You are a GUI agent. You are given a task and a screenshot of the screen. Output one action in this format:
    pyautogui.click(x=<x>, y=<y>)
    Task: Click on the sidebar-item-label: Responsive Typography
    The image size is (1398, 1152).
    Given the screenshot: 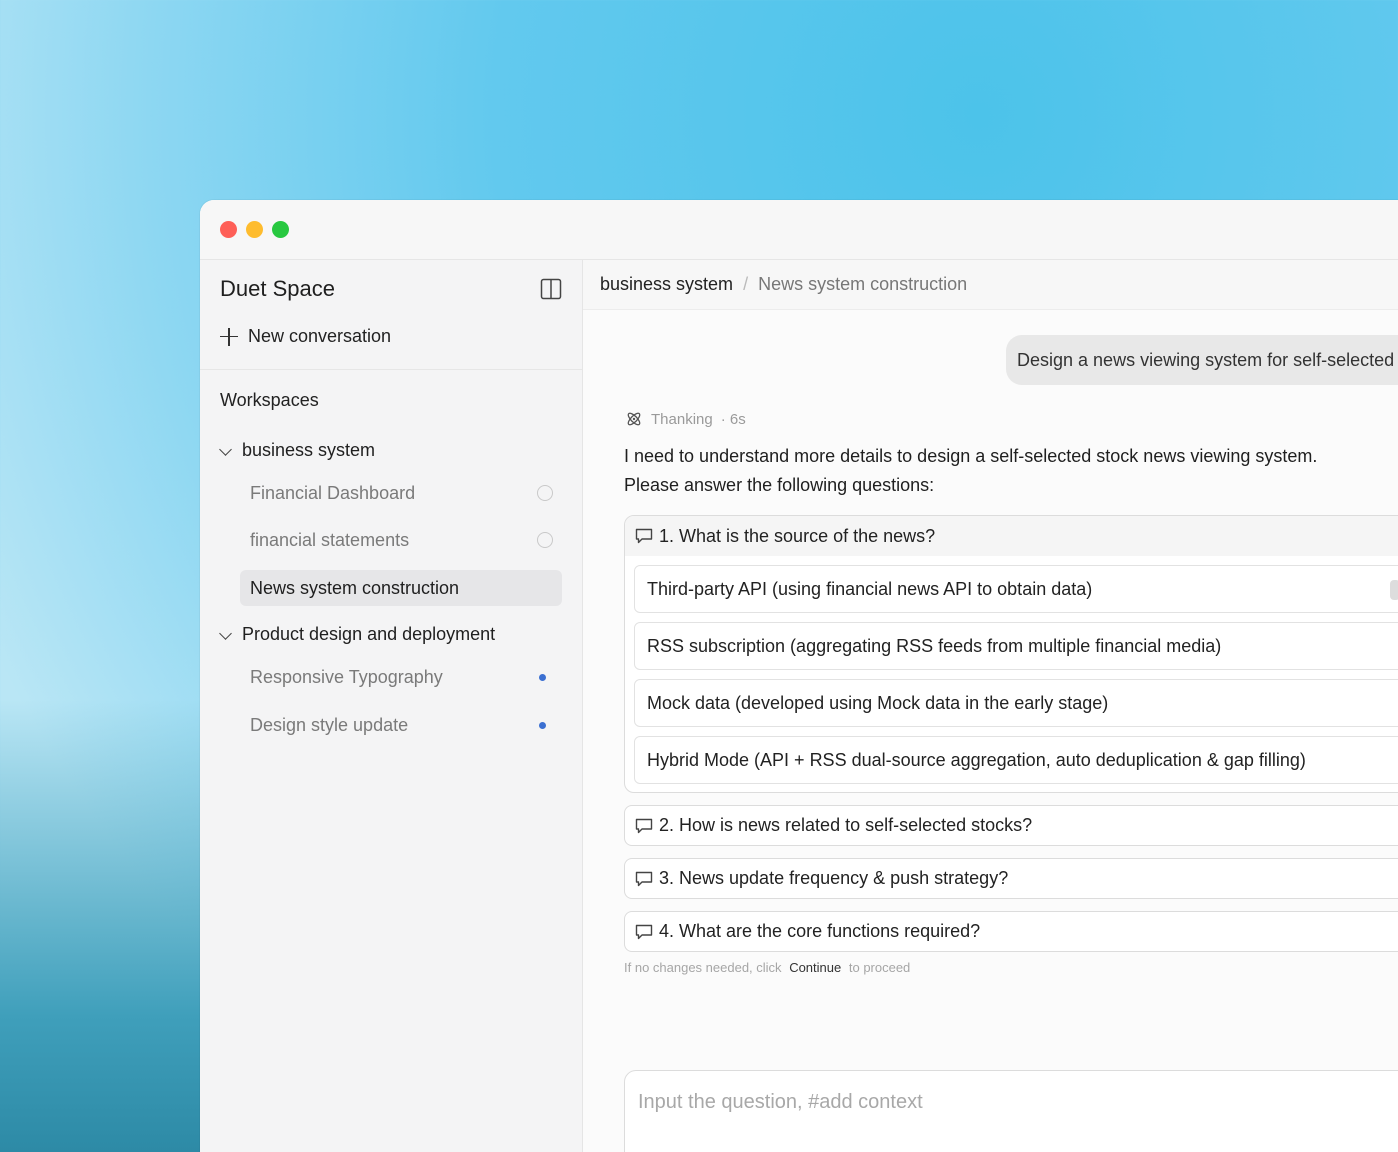 What is the action you would take?
    pyautogui.click(x=346, y=676)
    